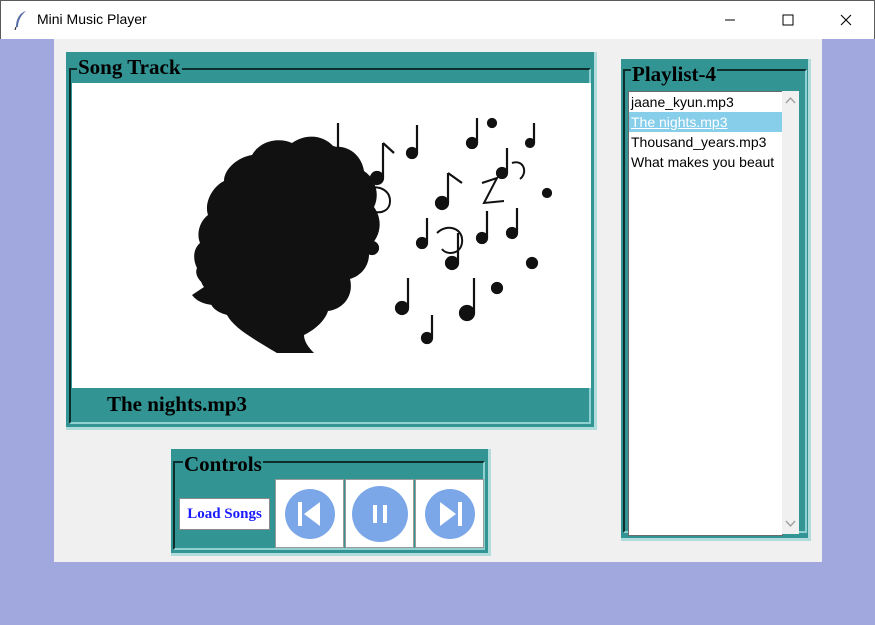 This screenshot has width=875, height=625. Describe the element at coordinates (705, 162) in the screenshot. I see `list-item: What makes you beaut` at that location.